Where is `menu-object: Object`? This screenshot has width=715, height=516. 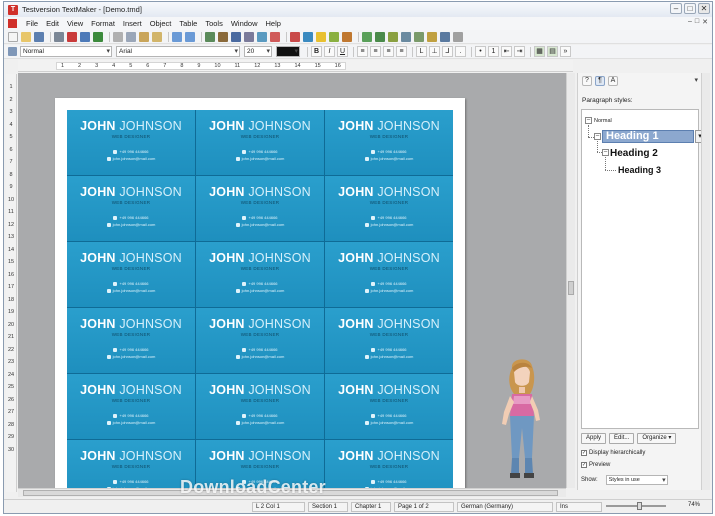
menu-object: Object is located at coordinates (161, 23).